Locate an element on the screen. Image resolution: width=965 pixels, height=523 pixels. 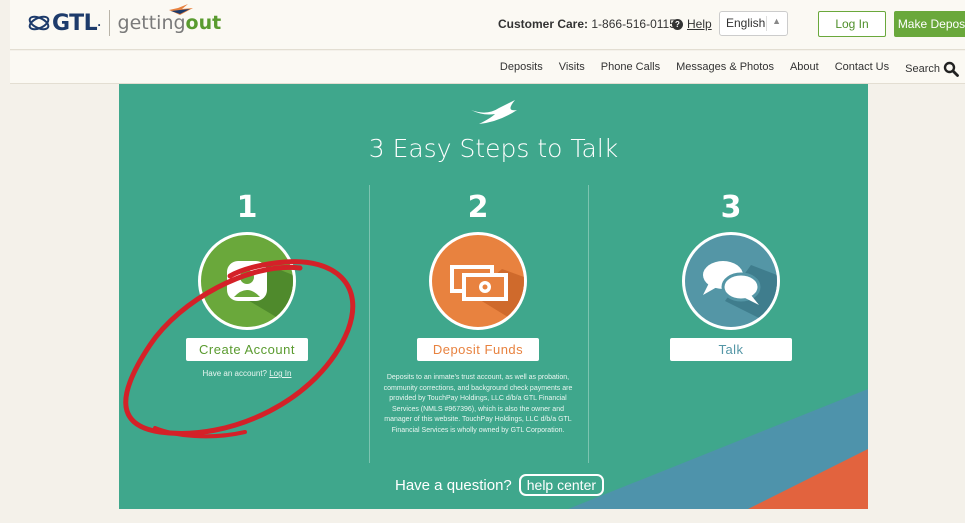
decorative-stripe-orange is located at coordinates (808, 479).